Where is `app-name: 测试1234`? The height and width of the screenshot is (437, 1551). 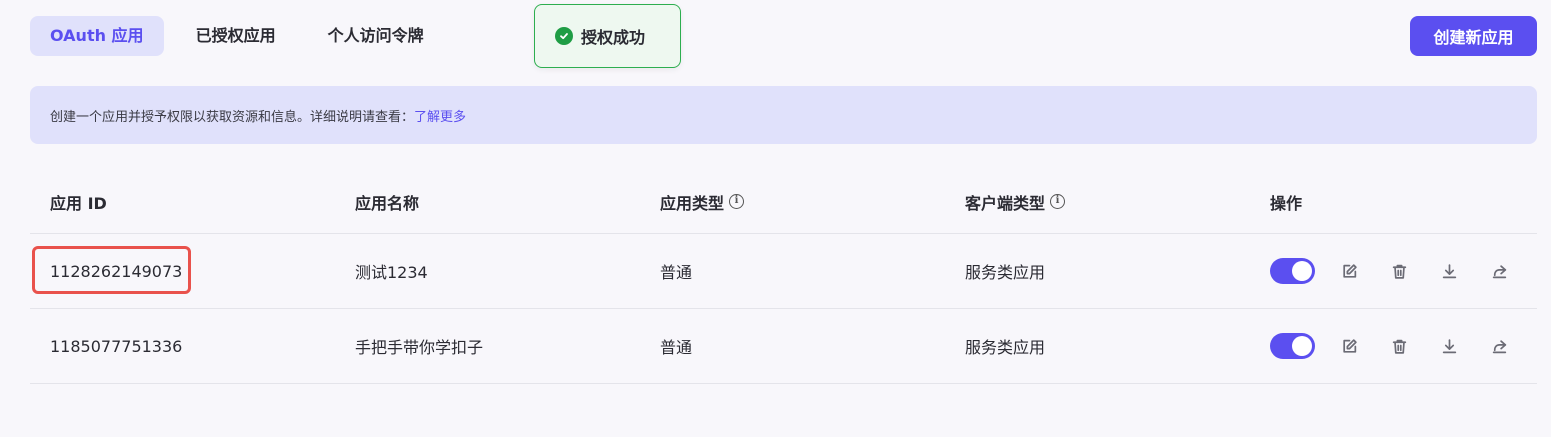 app-name: 测试1234 is located at coordinates (391, 272).